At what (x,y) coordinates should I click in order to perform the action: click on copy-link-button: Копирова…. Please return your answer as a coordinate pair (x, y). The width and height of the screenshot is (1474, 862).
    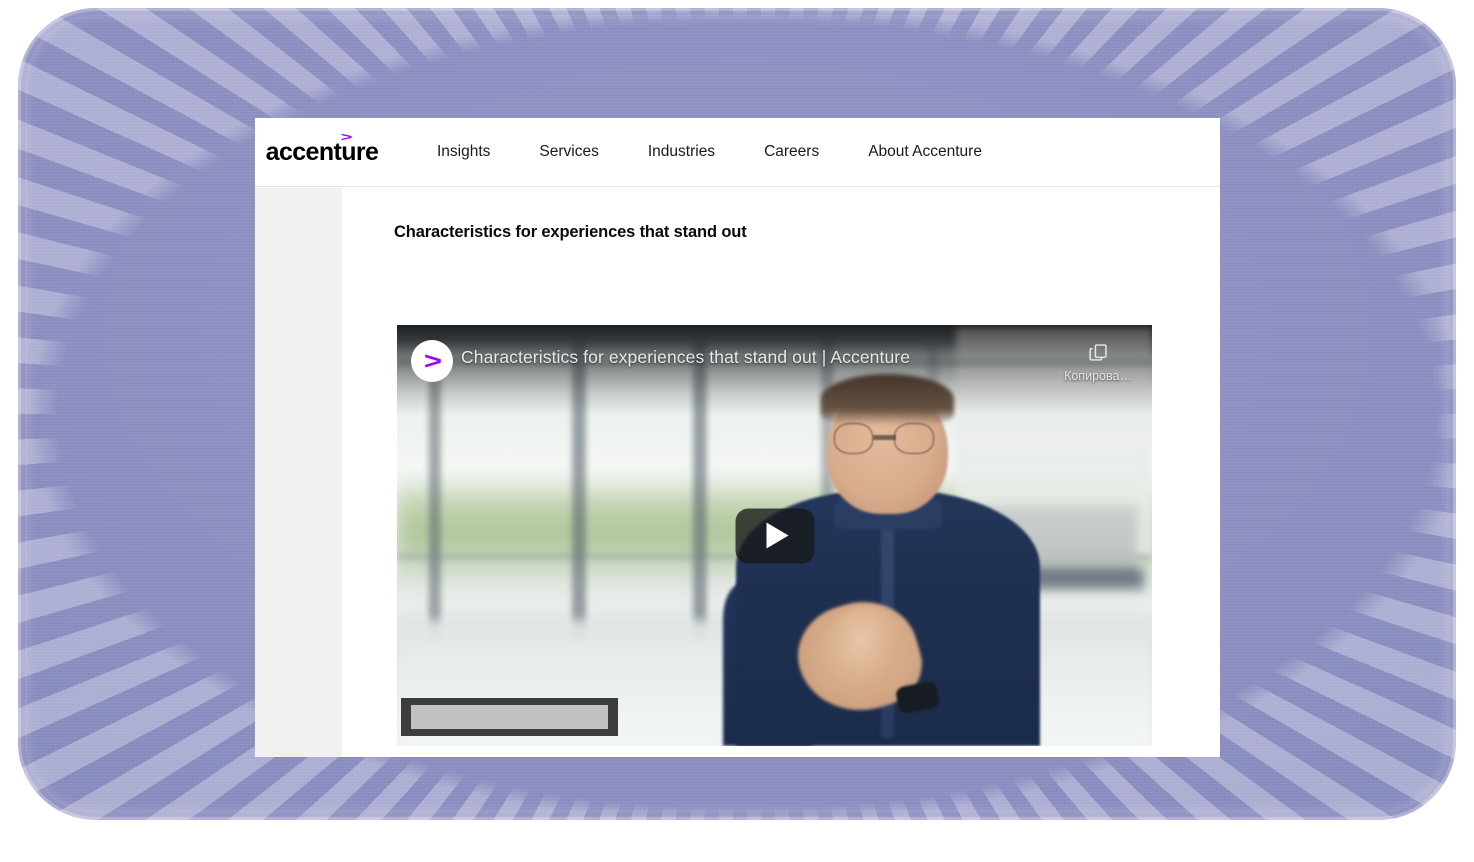
    Looking at the image, I should click on (1098, 360).